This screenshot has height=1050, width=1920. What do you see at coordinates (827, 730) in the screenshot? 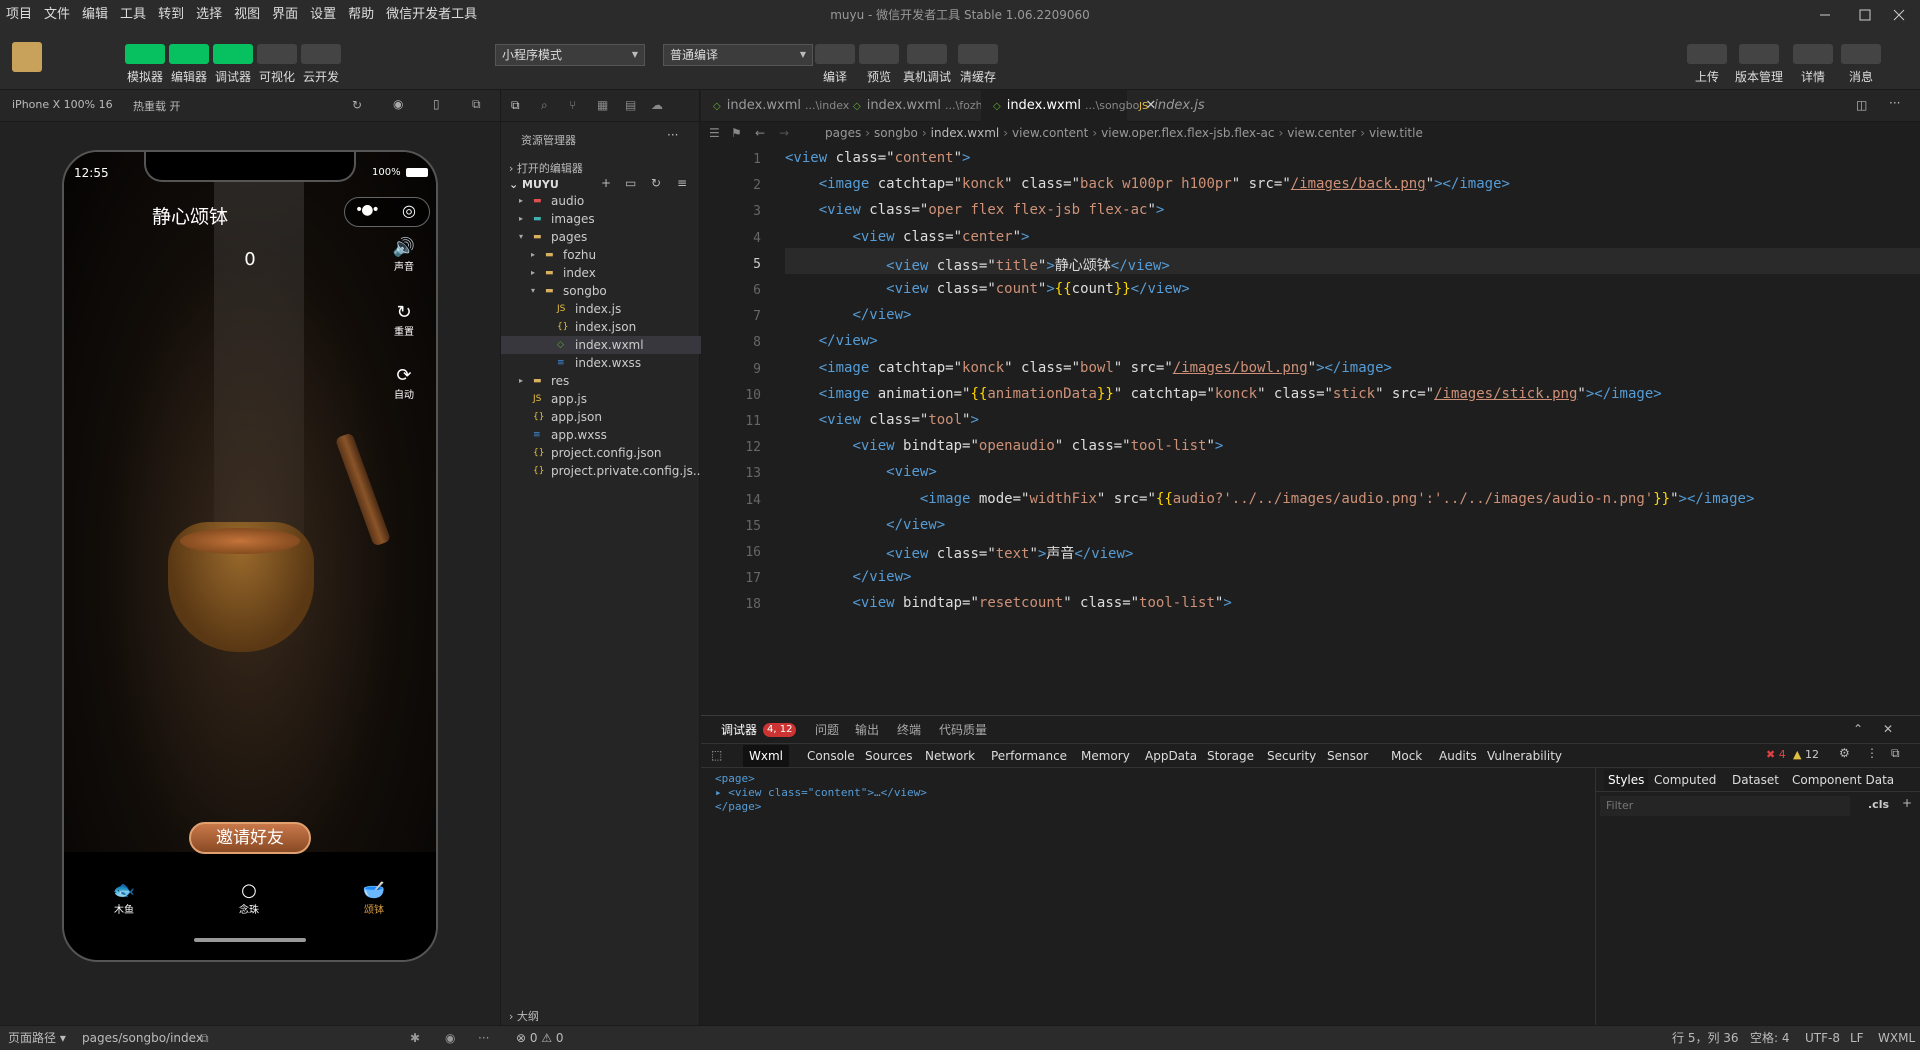
I see `debug-tab: 问题` at bounding box center [827, 730].